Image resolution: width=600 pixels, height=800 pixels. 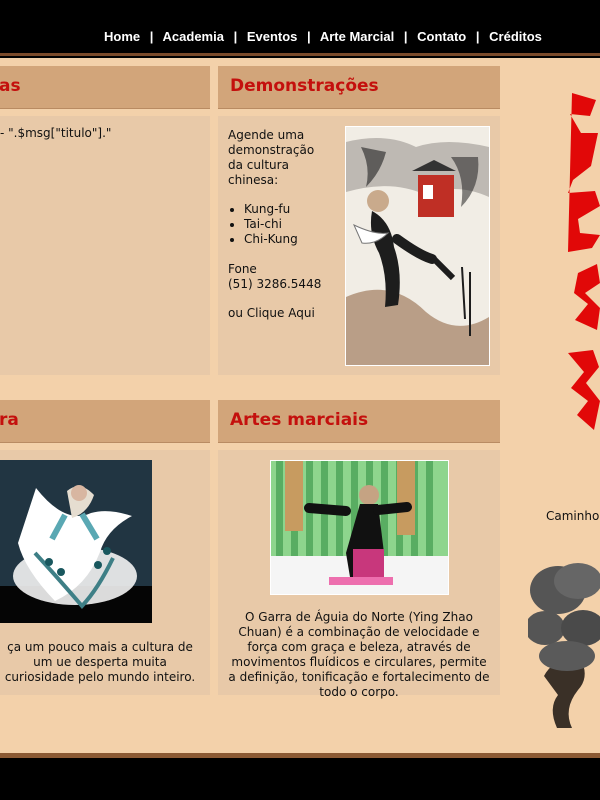 I want to click on red-calligraphy, so click(x=580, y=268).